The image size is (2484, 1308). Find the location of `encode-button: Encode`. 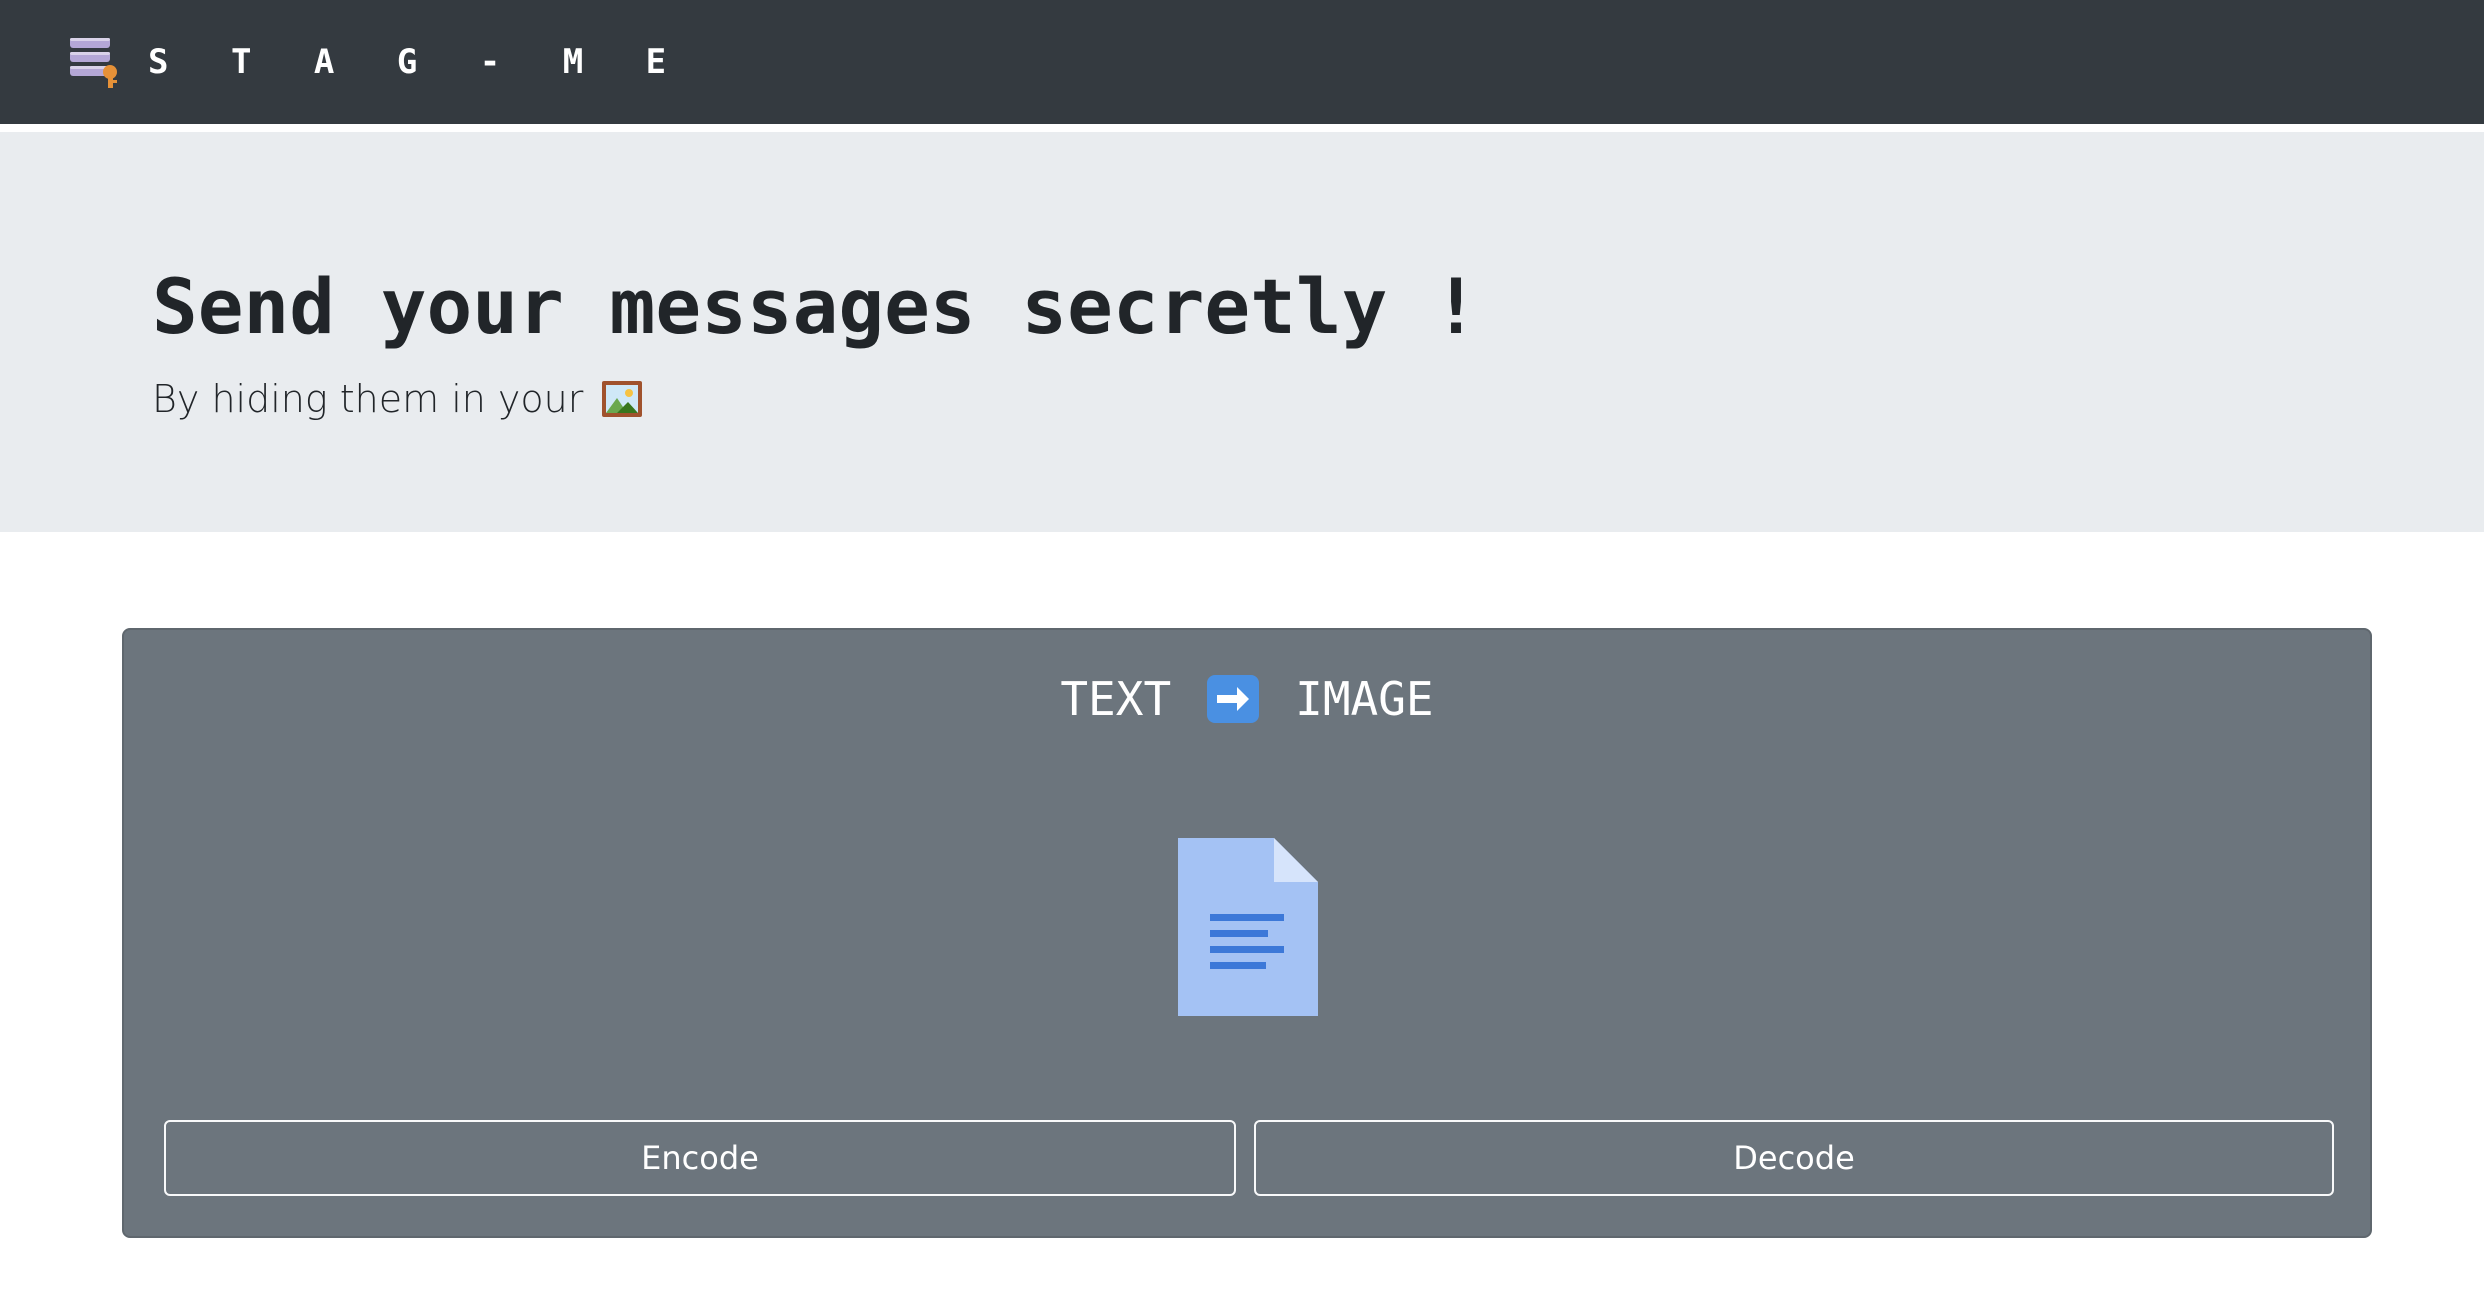

encode-button: Encode is located at coordinates (700, 1158).